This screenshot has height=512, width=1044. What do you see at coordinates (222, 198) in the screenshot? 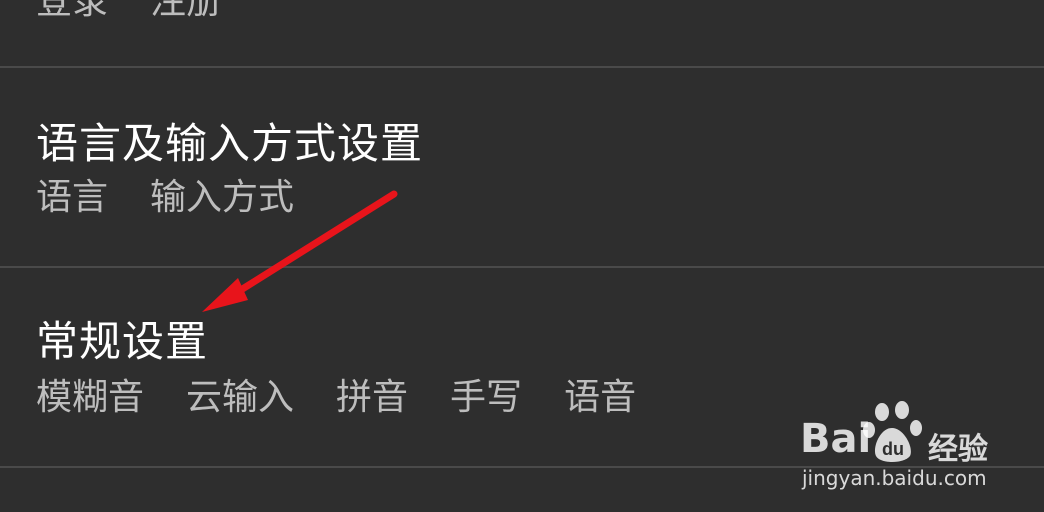
I see `language-sub-input-method: 输入方式` at bounding box center [222, 198].